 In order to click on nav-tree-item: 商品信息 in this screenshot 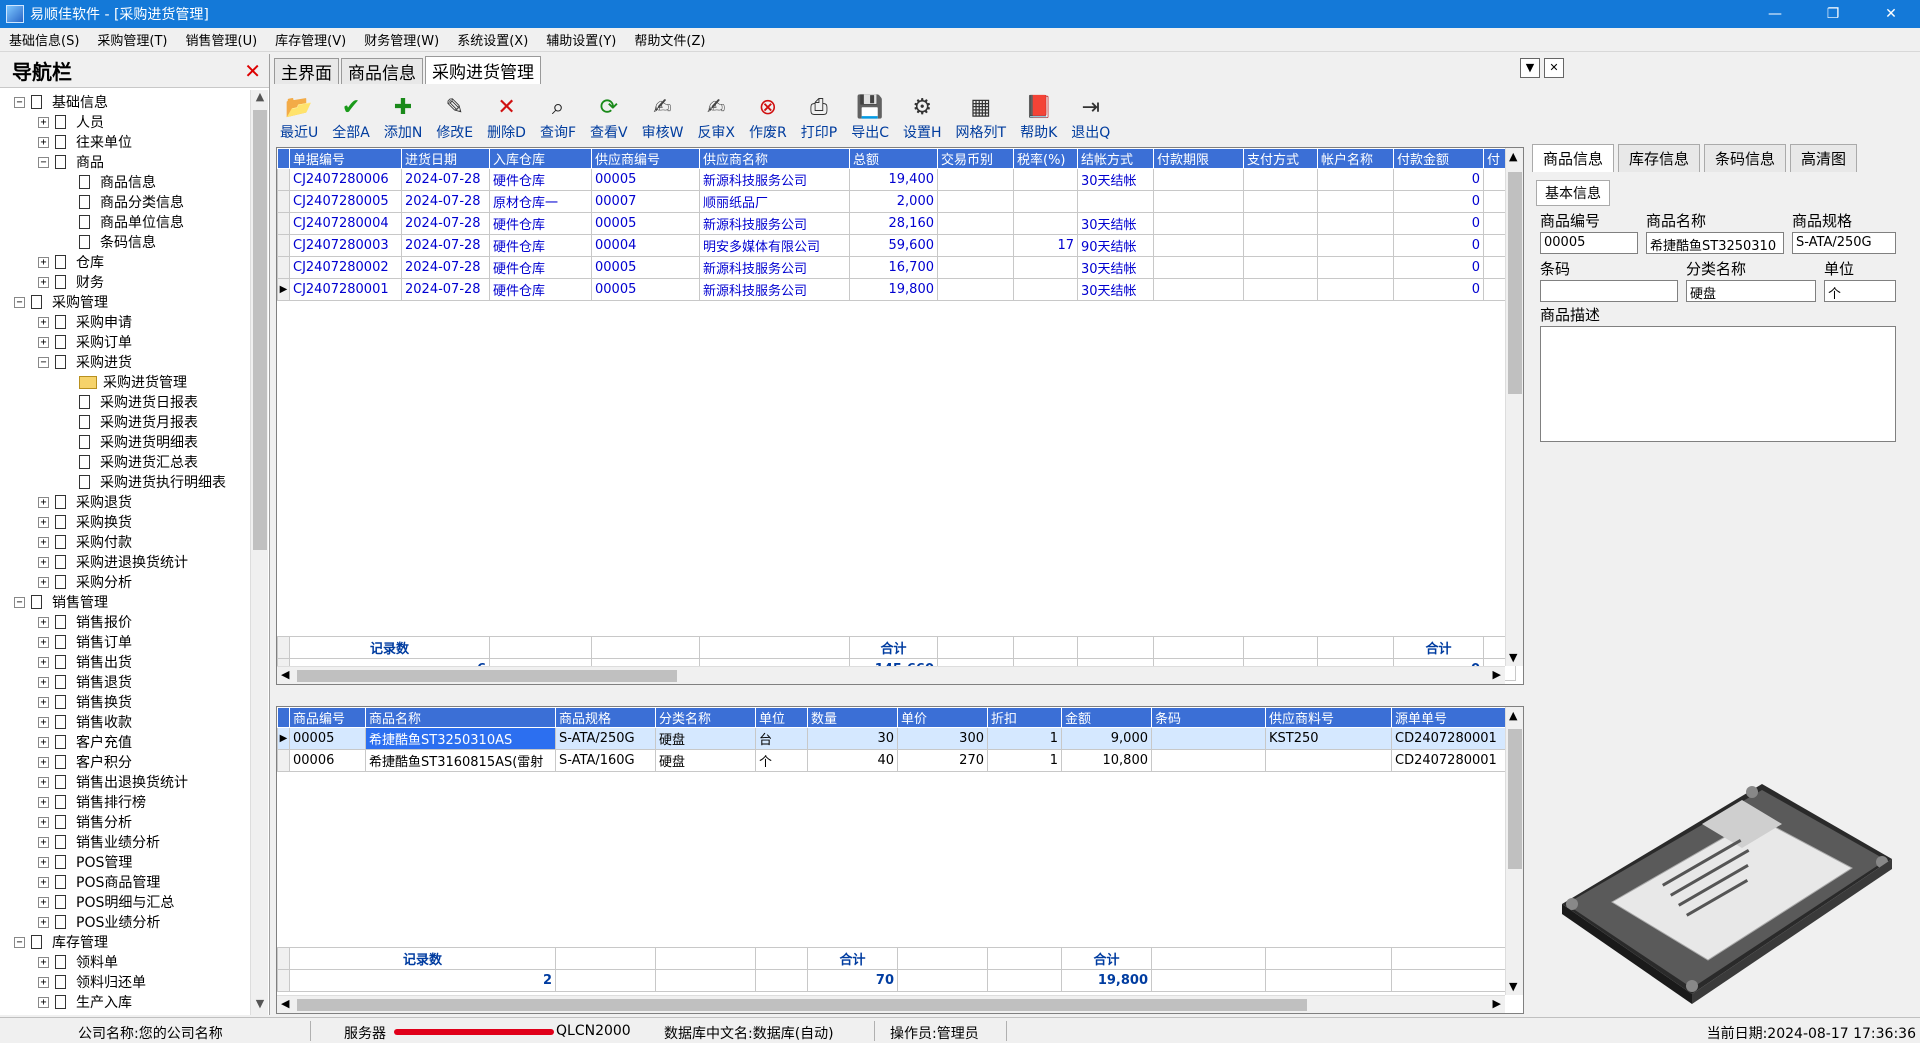, I will do `click(125, 182)`.